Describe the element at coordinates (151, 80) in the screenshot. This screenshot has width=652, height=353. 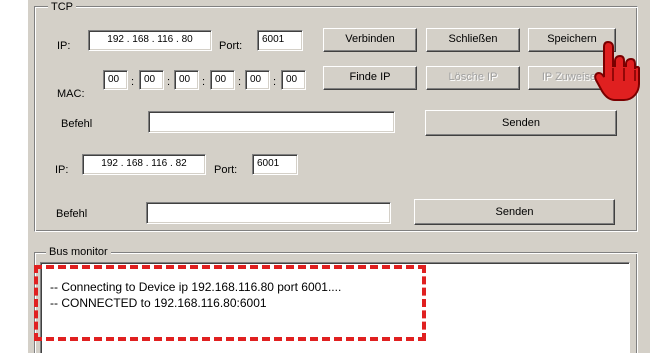
I see `mac-octet-2: 00` at that location.